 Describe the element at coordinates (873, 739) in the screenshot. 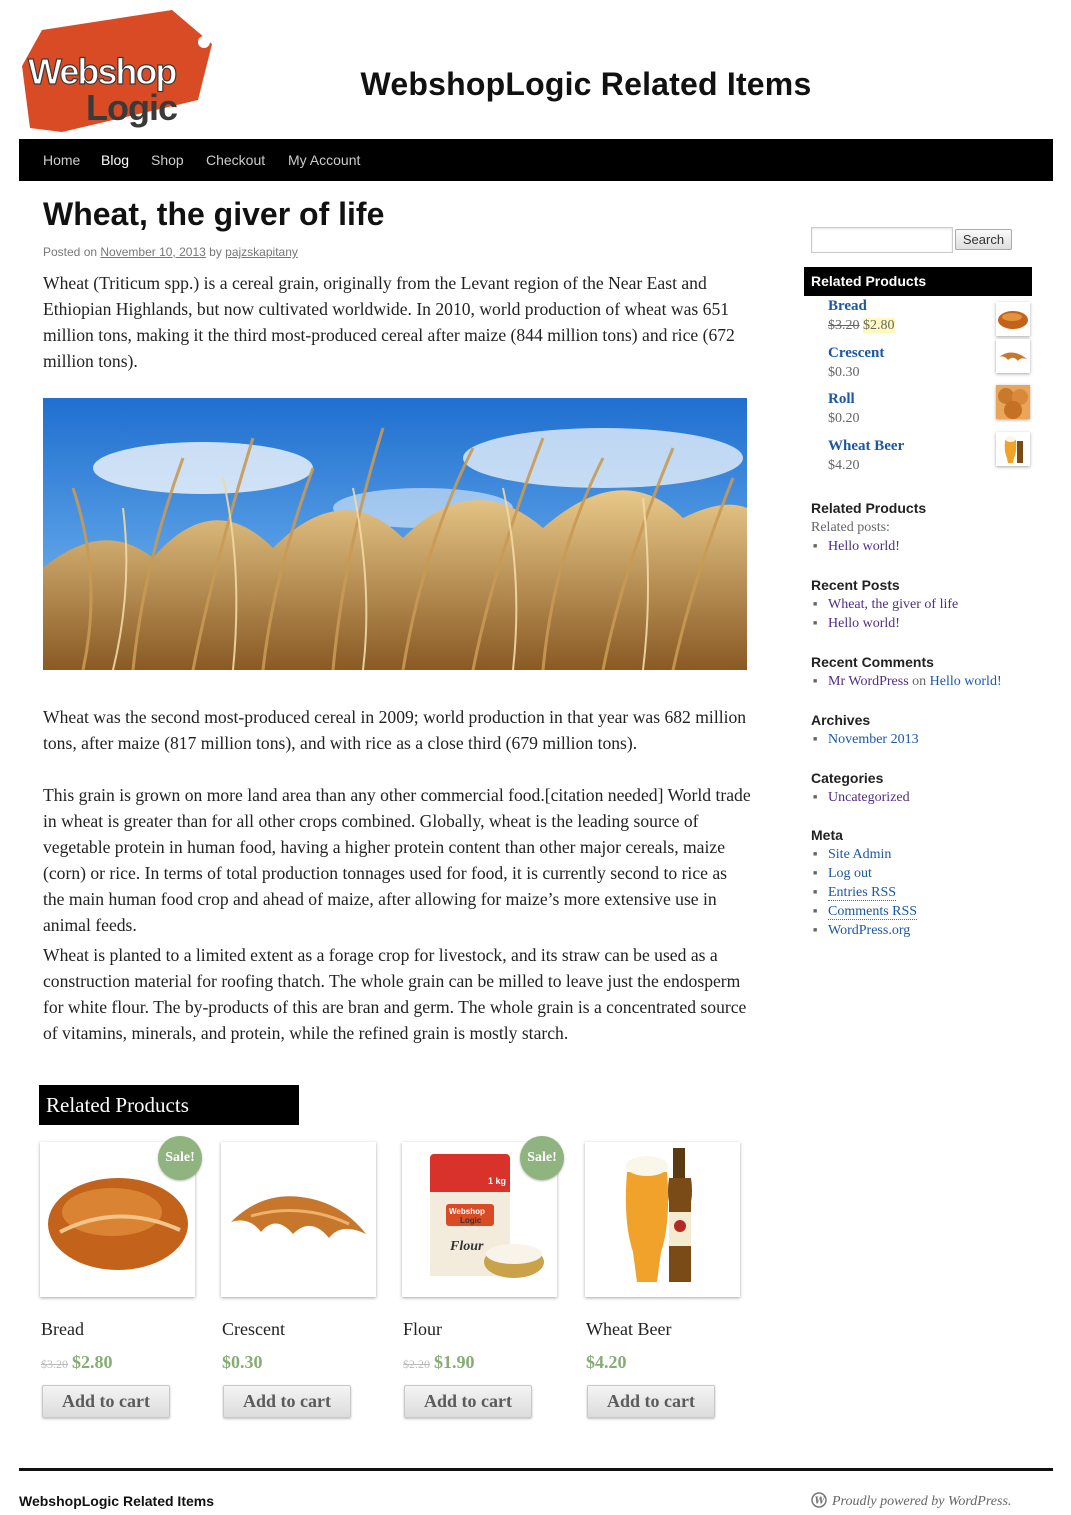

I see `archive-link: November 2013` at that location.